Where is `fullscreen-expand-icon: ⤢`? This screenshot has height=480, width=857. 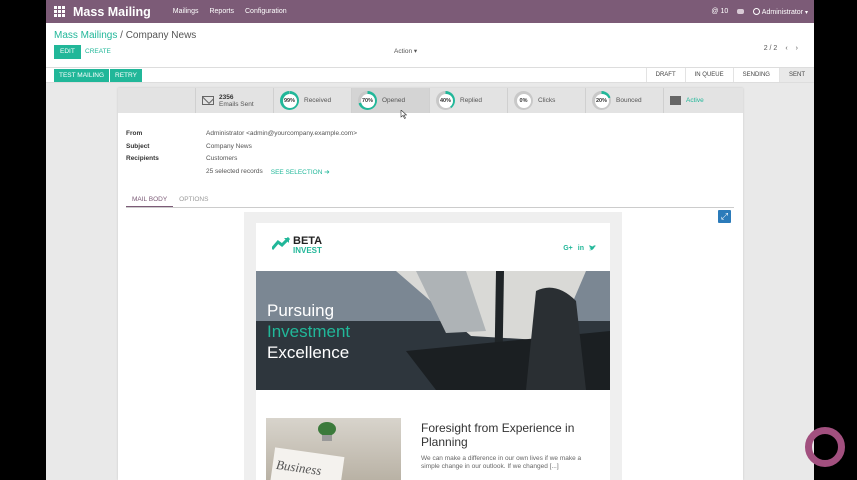
fullscreen-expand-icon: ⤢ is located at coordinates (724, 216).